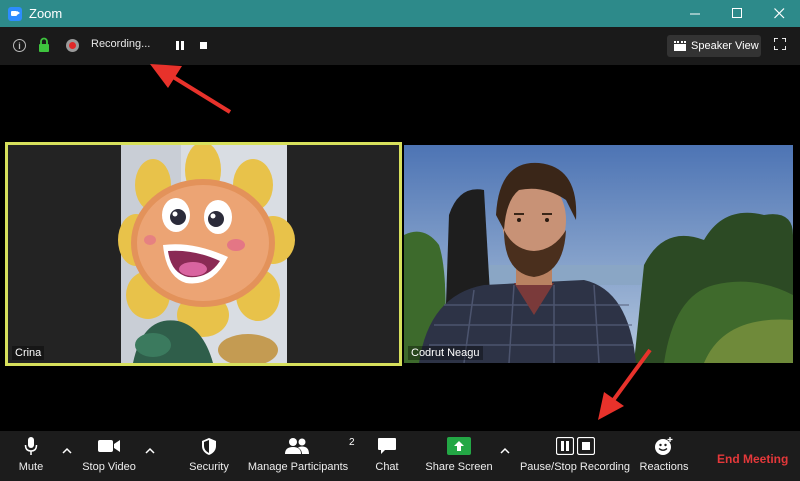  Describe the element at coordinates (72, 45) in the screenshot. I see `recording-indicator-icon` at that location.